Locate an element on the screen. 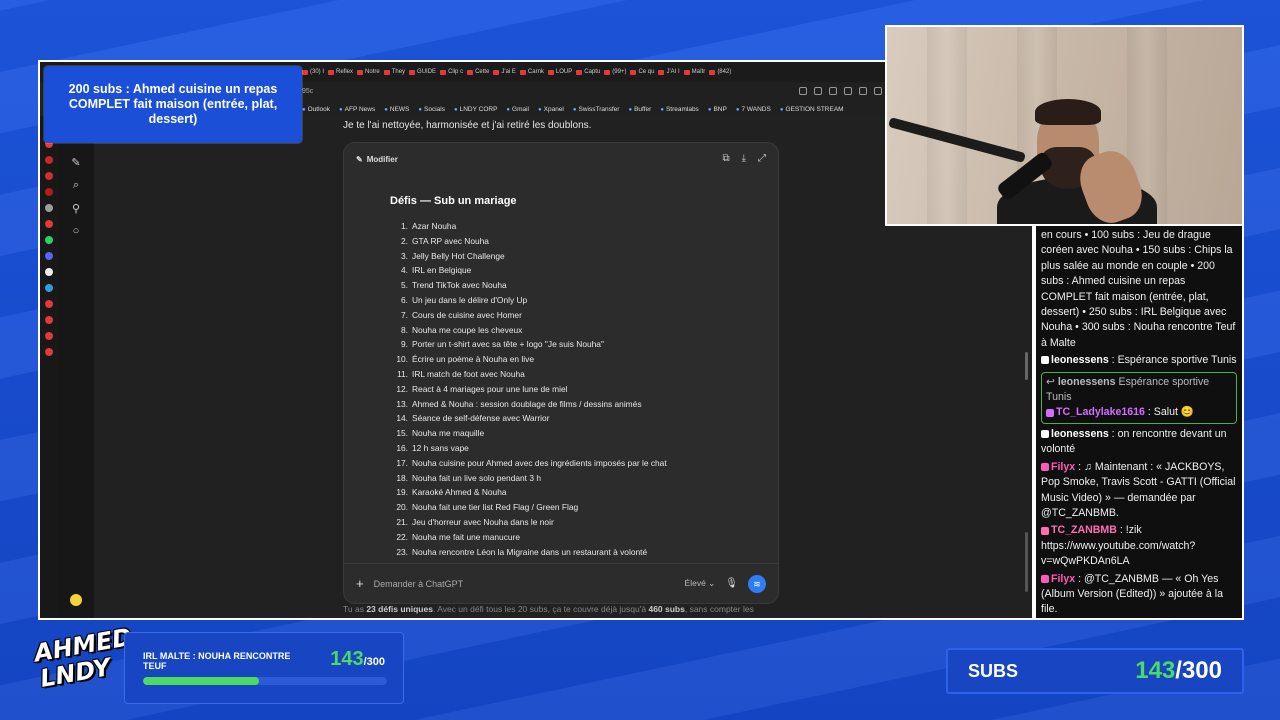  browser-tab: (30) I is located at coordinates (313, 72).